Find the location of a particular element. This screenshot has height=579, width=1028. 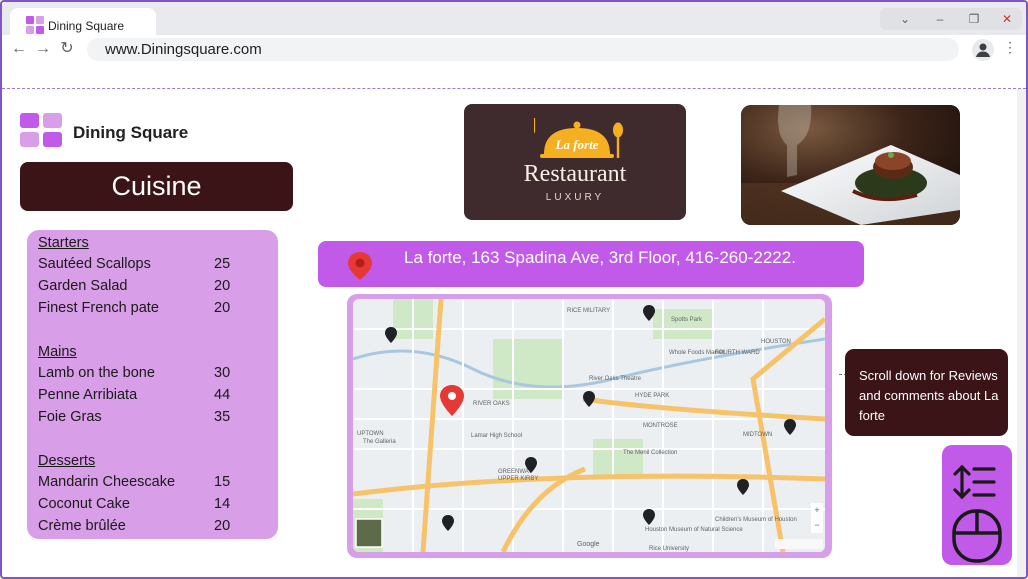

scroll-down-button is located at coordinates (977, 505).